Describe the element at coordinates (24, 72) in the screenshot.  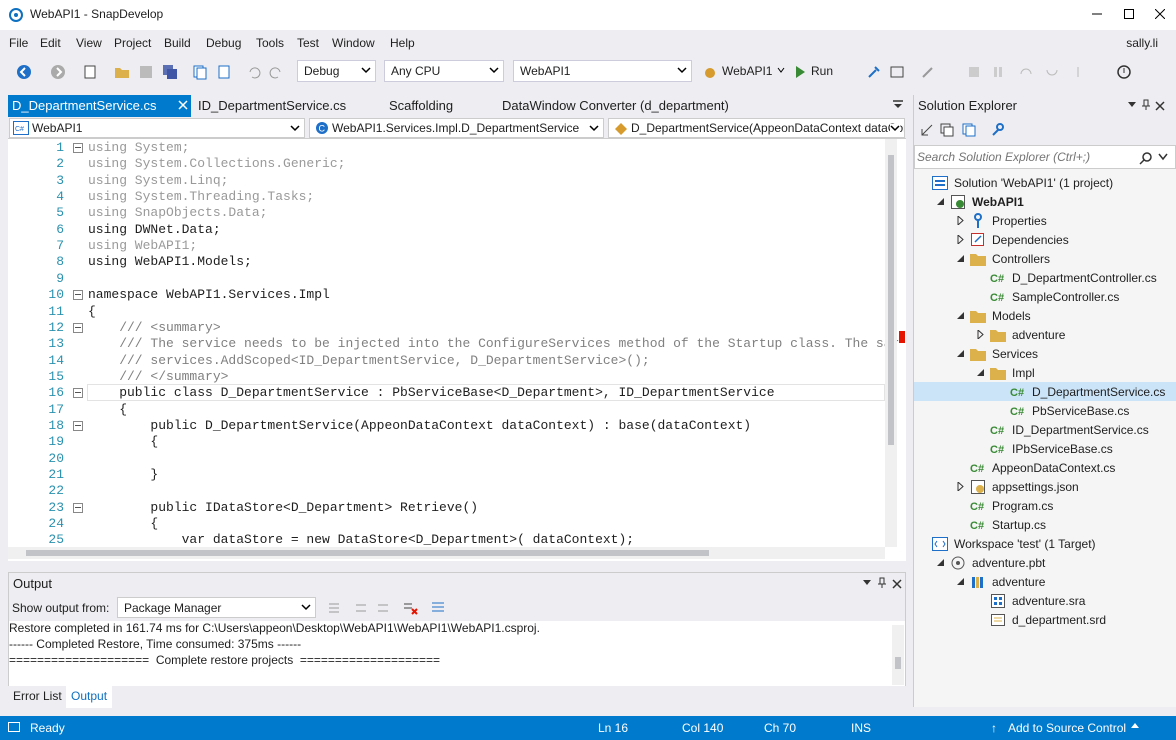
I see `back-icon` at that location.